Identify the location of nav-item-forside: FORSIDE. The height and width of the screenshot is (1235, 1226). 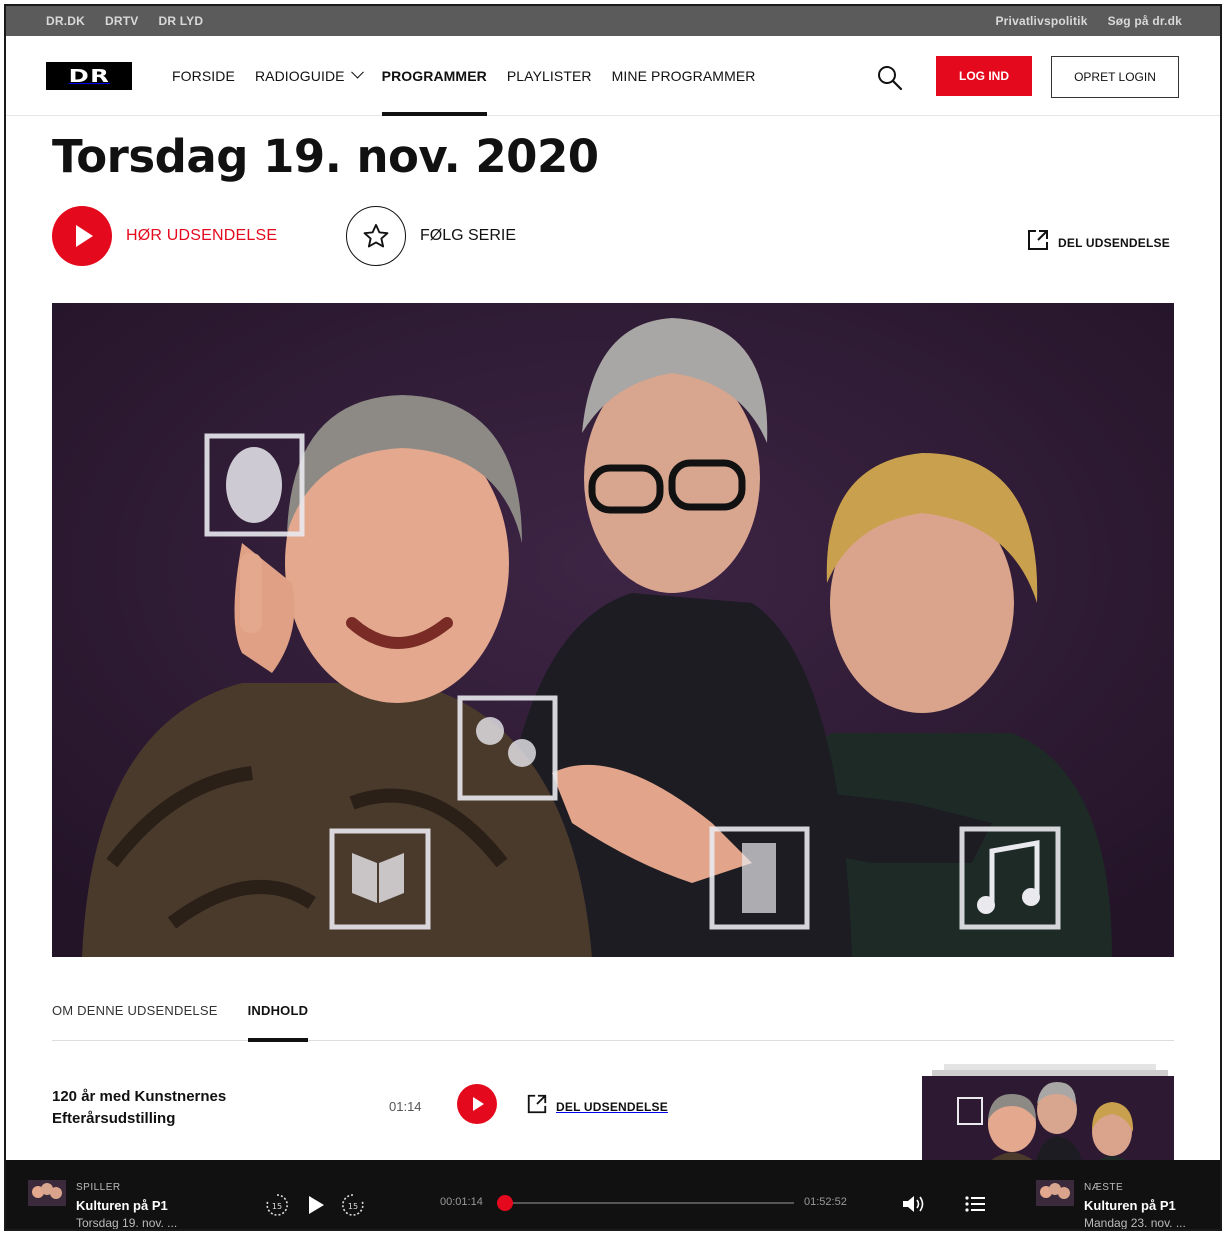
(203, 76).